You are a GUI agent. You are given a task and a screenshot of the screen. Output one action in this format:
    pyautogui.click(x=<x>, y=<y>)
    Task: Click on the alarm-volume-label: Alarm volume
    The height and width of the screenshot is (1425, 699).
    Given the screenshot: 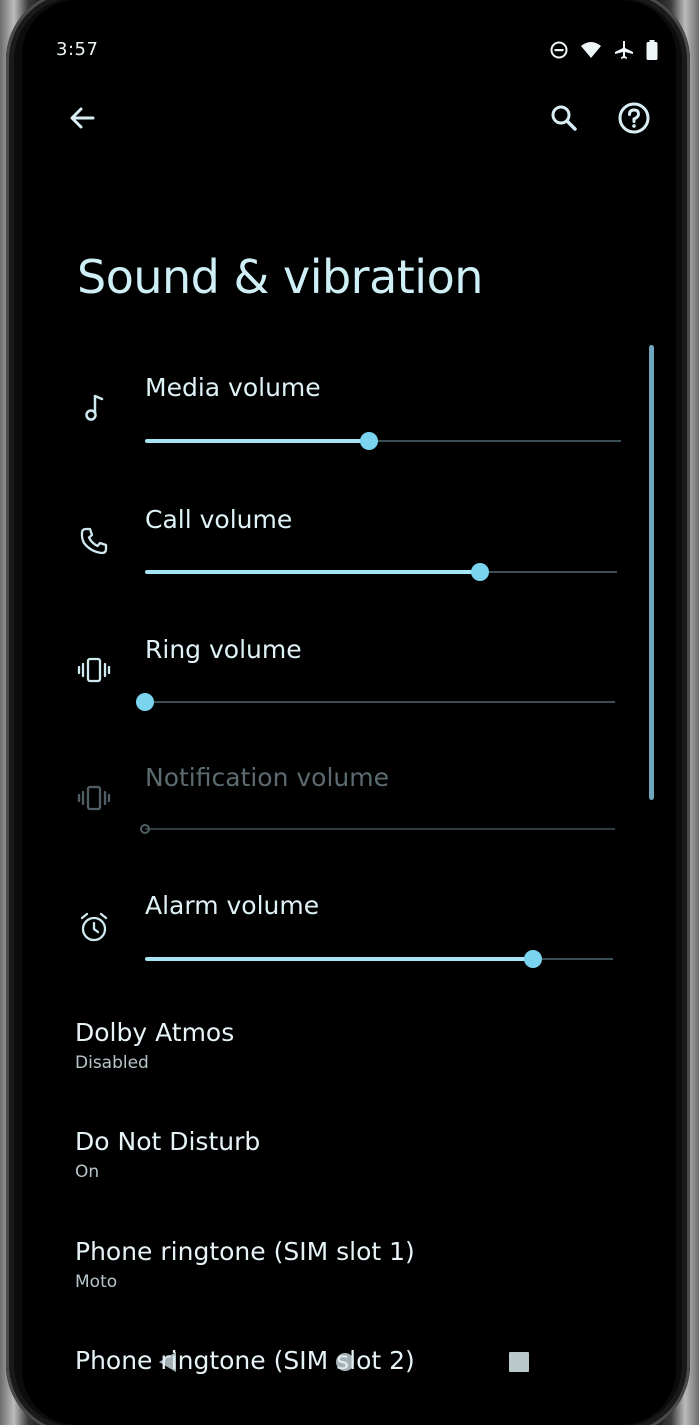 What is the action you would take?
    pyautogui.click(x=232, y=905)
    